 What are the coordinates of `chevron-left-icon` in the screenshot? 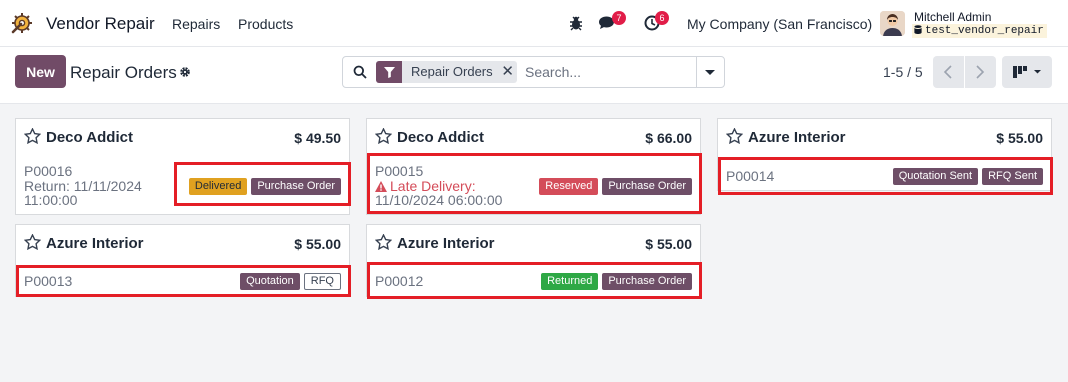 It's located at (947, 72).